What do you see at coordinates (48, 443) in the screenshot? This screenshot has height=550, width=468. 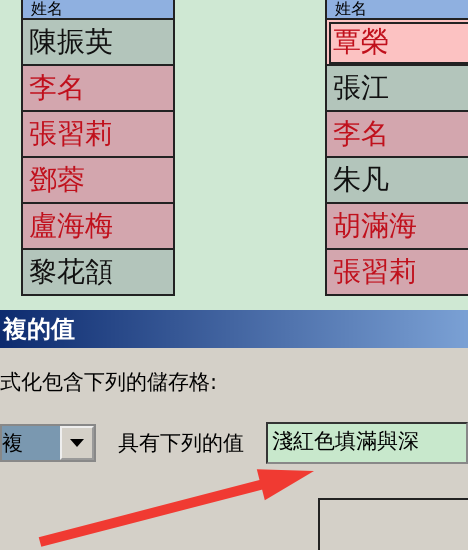 I see `type-dropdown: 複` at bounding box center [48, 443].